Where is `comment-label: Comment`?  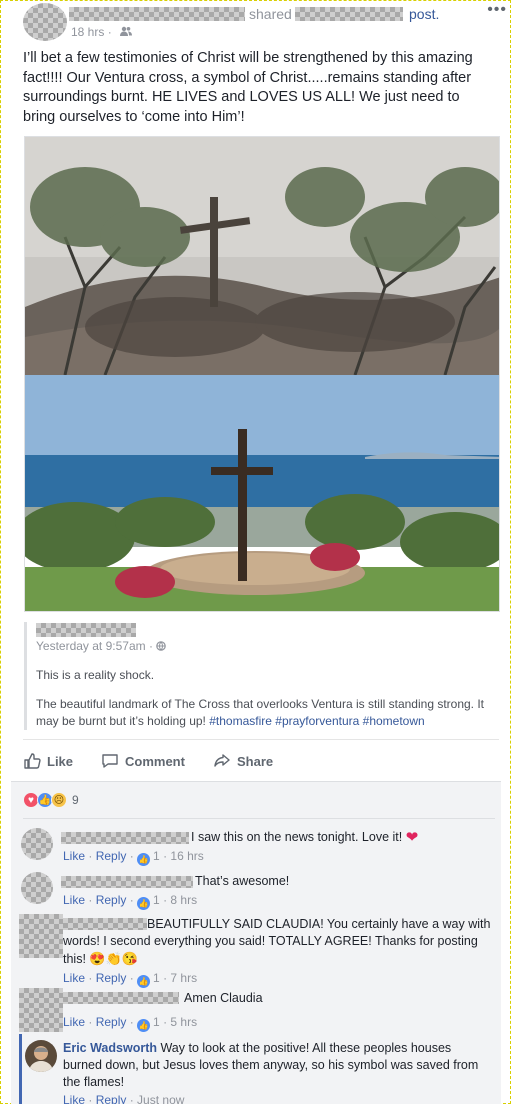
comment-label: Comment is located at coordinates (155, 761).